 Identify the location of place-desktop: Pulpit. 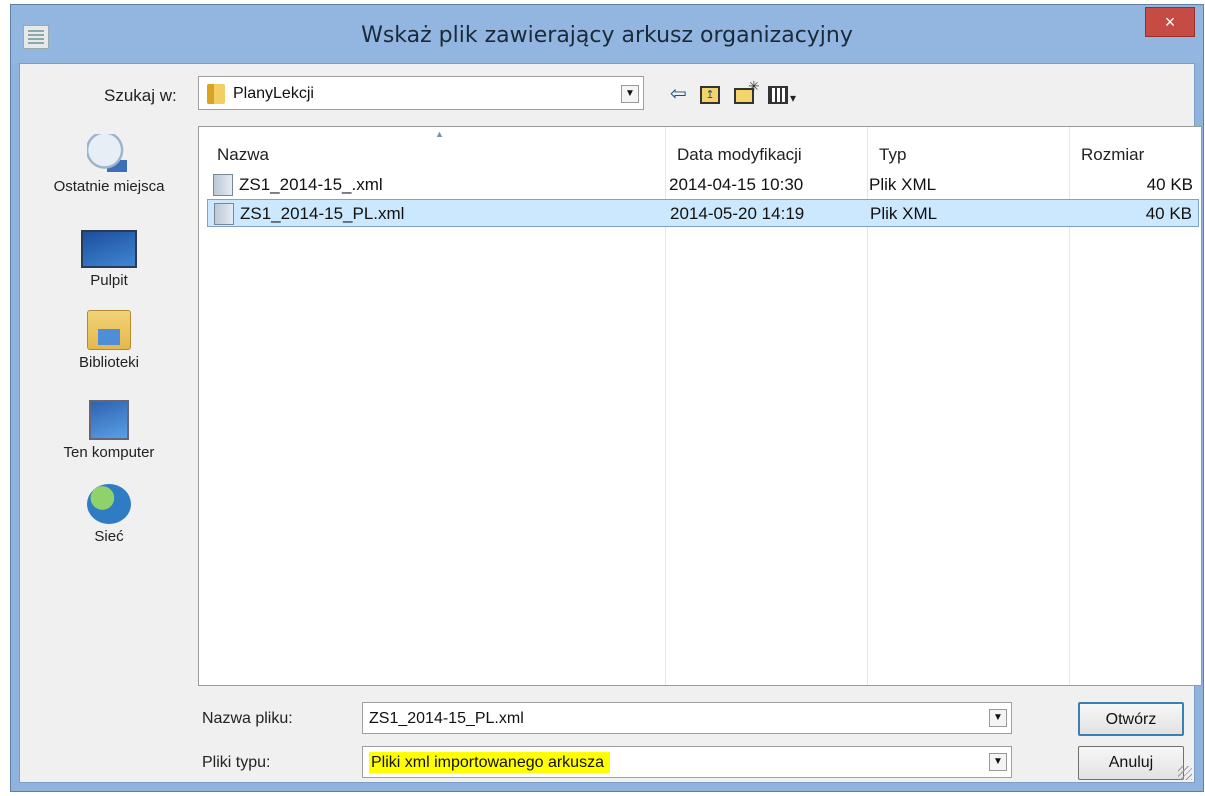
(109, 259).